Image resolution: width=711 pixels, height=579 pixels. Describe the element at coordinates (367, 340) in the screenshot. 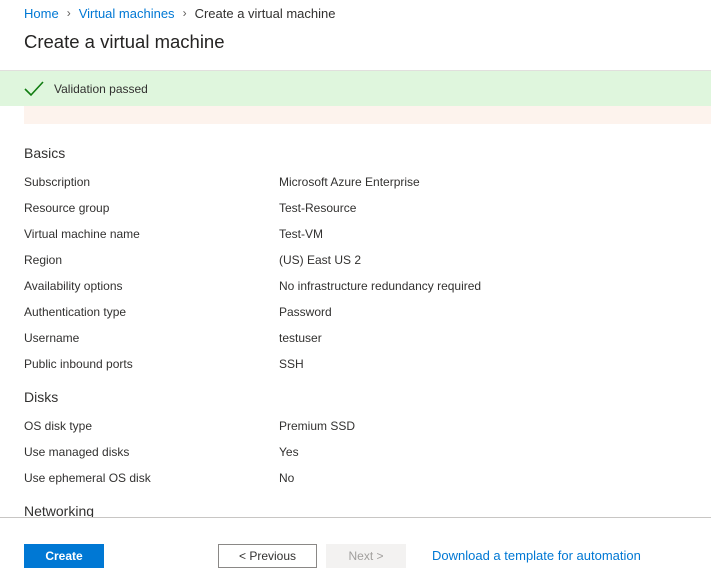

I see `summary-row-username: Username testuser` at that location.